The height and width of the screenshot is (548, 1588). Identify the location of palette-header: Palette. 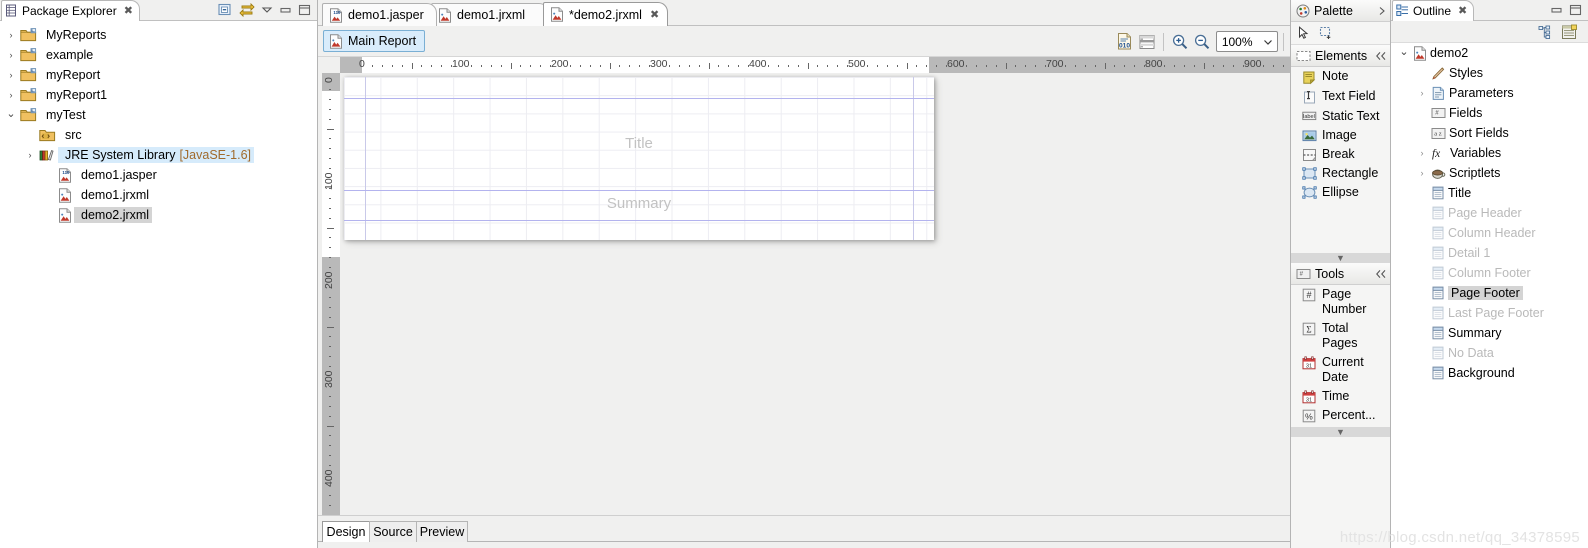
(1340, 11).